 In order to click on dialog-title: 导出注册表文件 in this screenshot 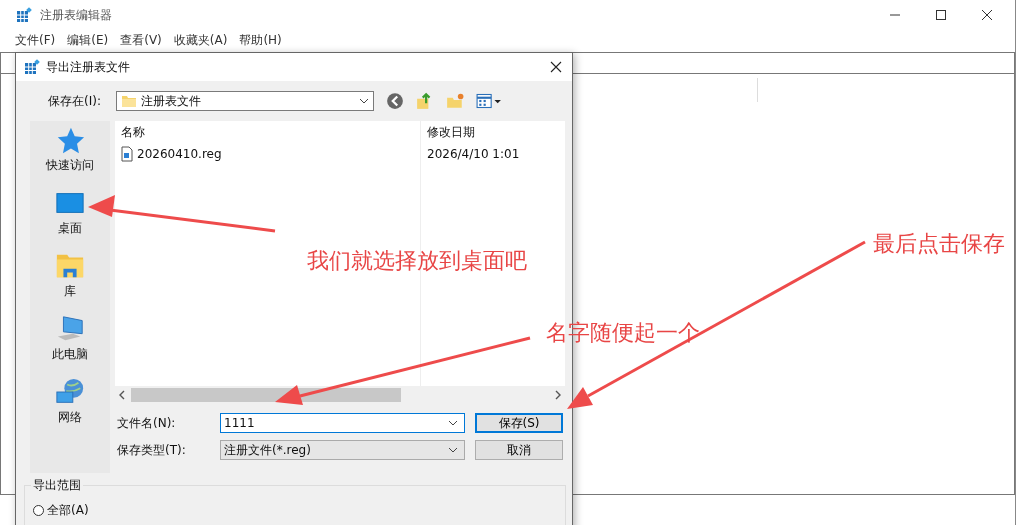, I will do `click(88, 67)`.